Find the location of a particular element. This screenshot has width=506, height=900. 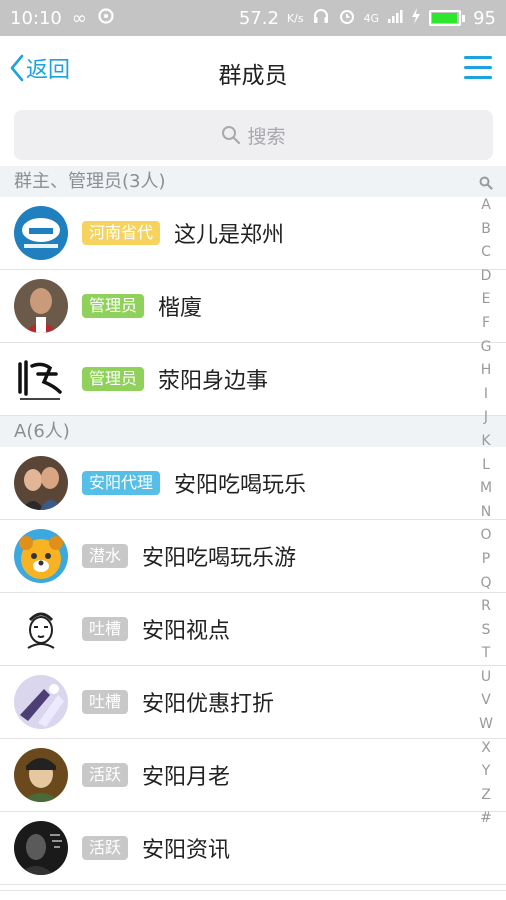

member-name: 安阳吃喝玩乐游 is located at coordinates (219, 558).